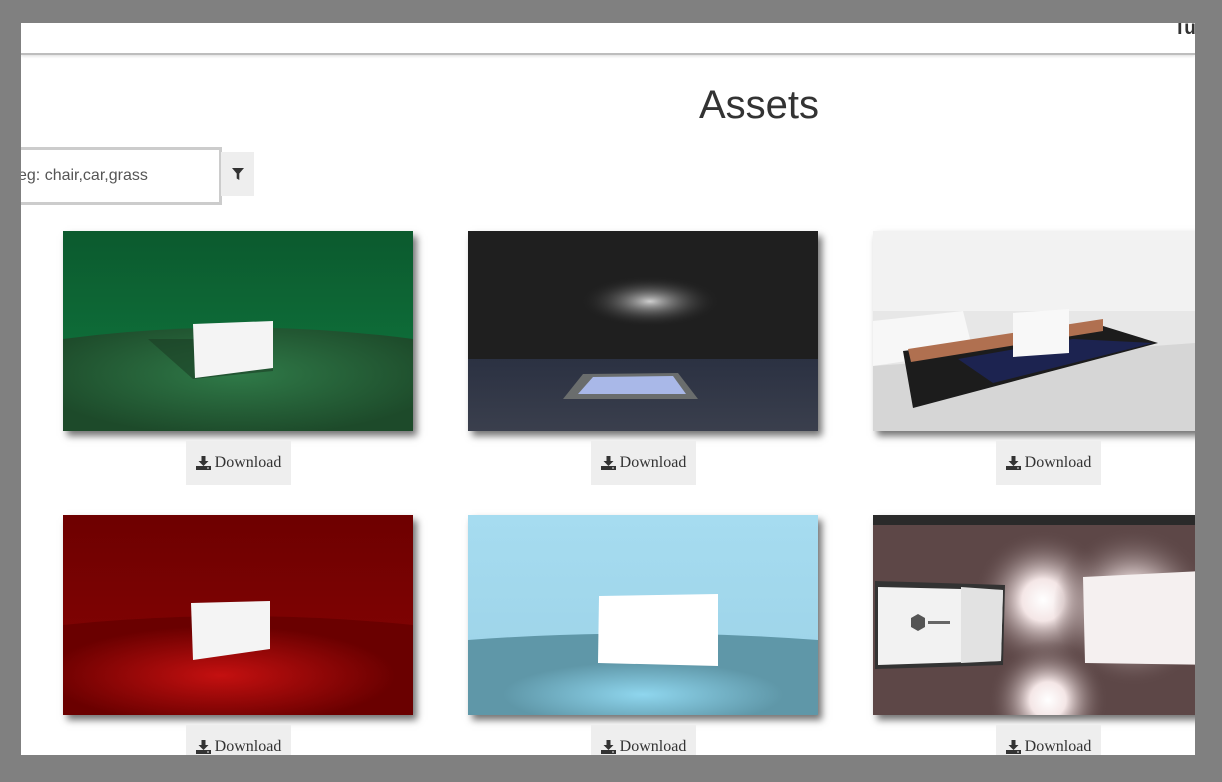 The width and height of the screenshot is (1222, 782). Describe the element at coordinates (759, 105) in the screenshot. I see `page-title: Assets` at that location.